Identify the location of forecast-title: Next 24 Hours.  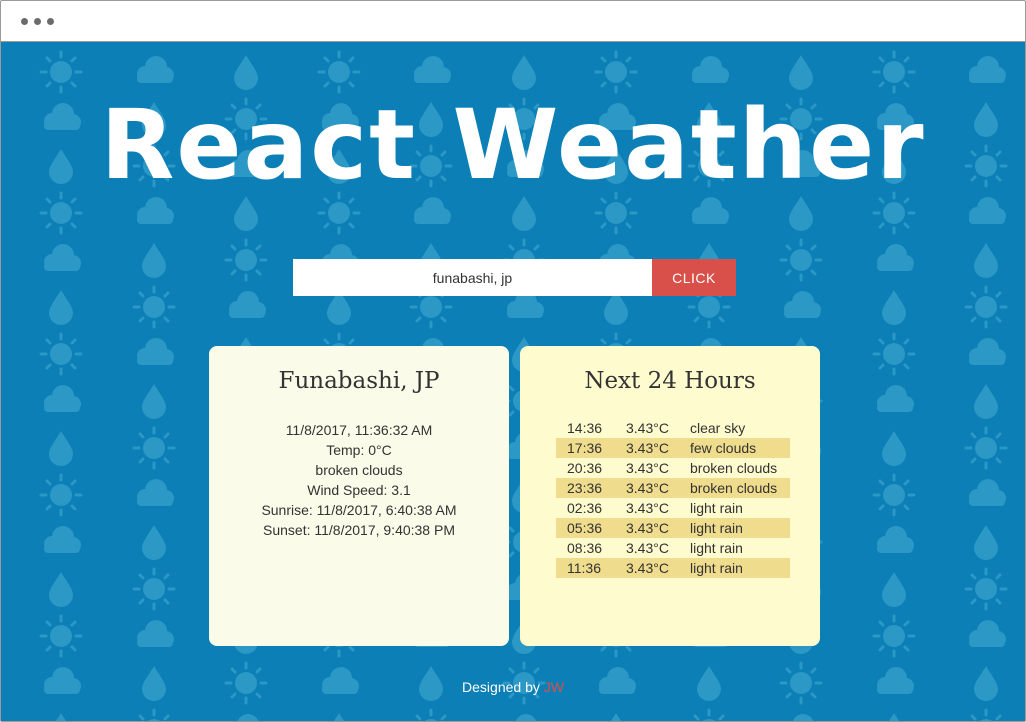
(670, 381).